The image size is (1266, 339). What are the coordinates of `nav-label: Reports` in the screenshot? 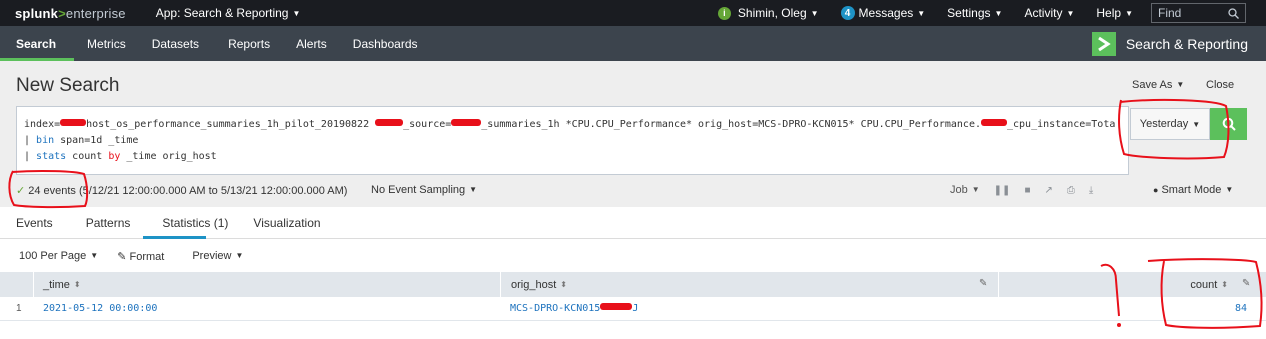 It's located at (249, 43).